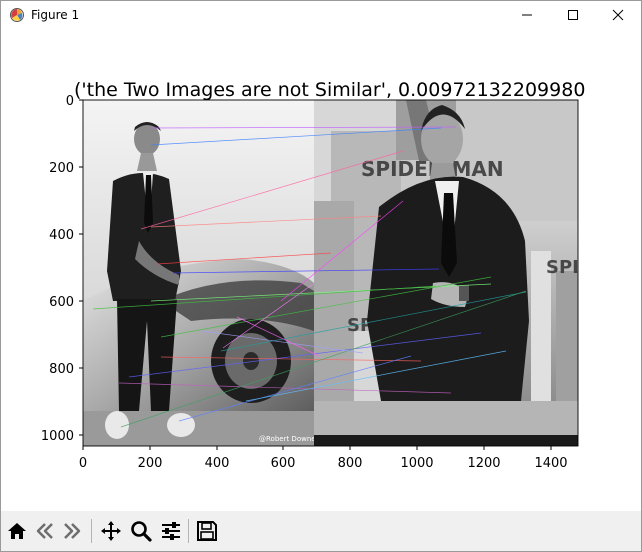 The image size is (642, 552). What do you see at coordinates (217, 463) in the screenshot?
I see `x-tick-label: 400` at bounding box center [217, 463].